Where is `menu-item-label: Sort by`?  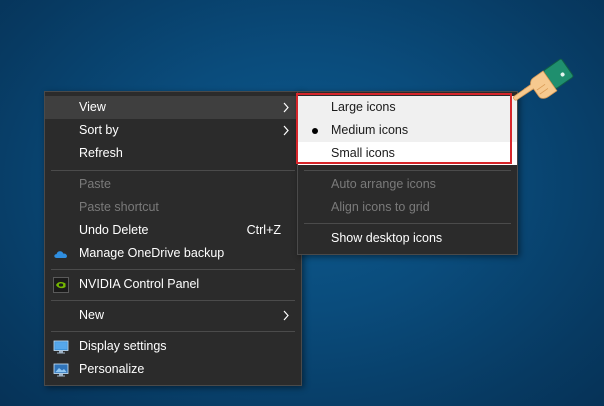 menu-item-label: Sort by is located at coordinates (99, 130).